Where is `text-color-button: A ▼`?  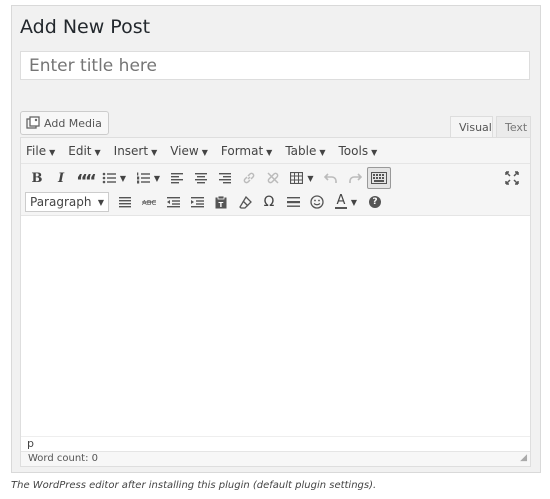
text-color-button: A ▼ is located at coordinates (346, 202).